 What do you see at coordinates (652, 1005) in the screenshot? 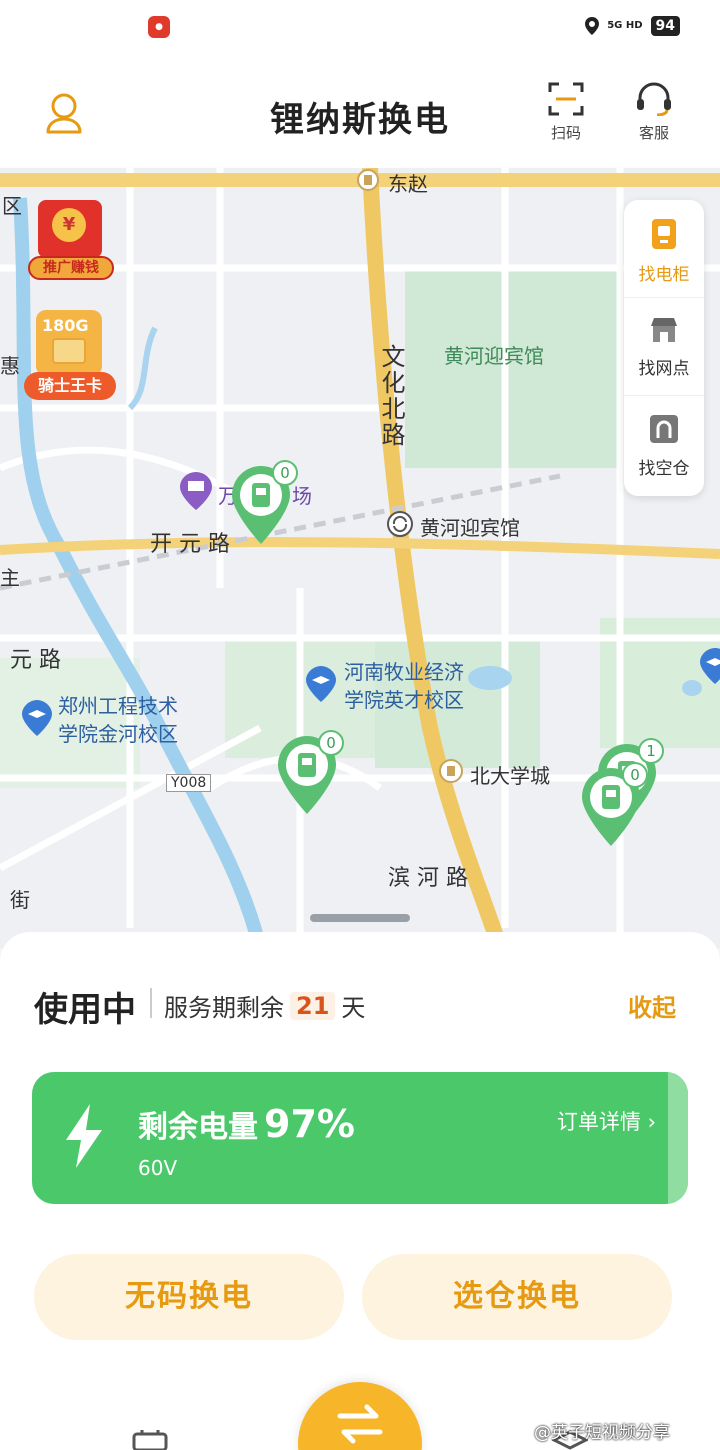
I see `collapse-button: 收起` at bounding box center [652, 1005].